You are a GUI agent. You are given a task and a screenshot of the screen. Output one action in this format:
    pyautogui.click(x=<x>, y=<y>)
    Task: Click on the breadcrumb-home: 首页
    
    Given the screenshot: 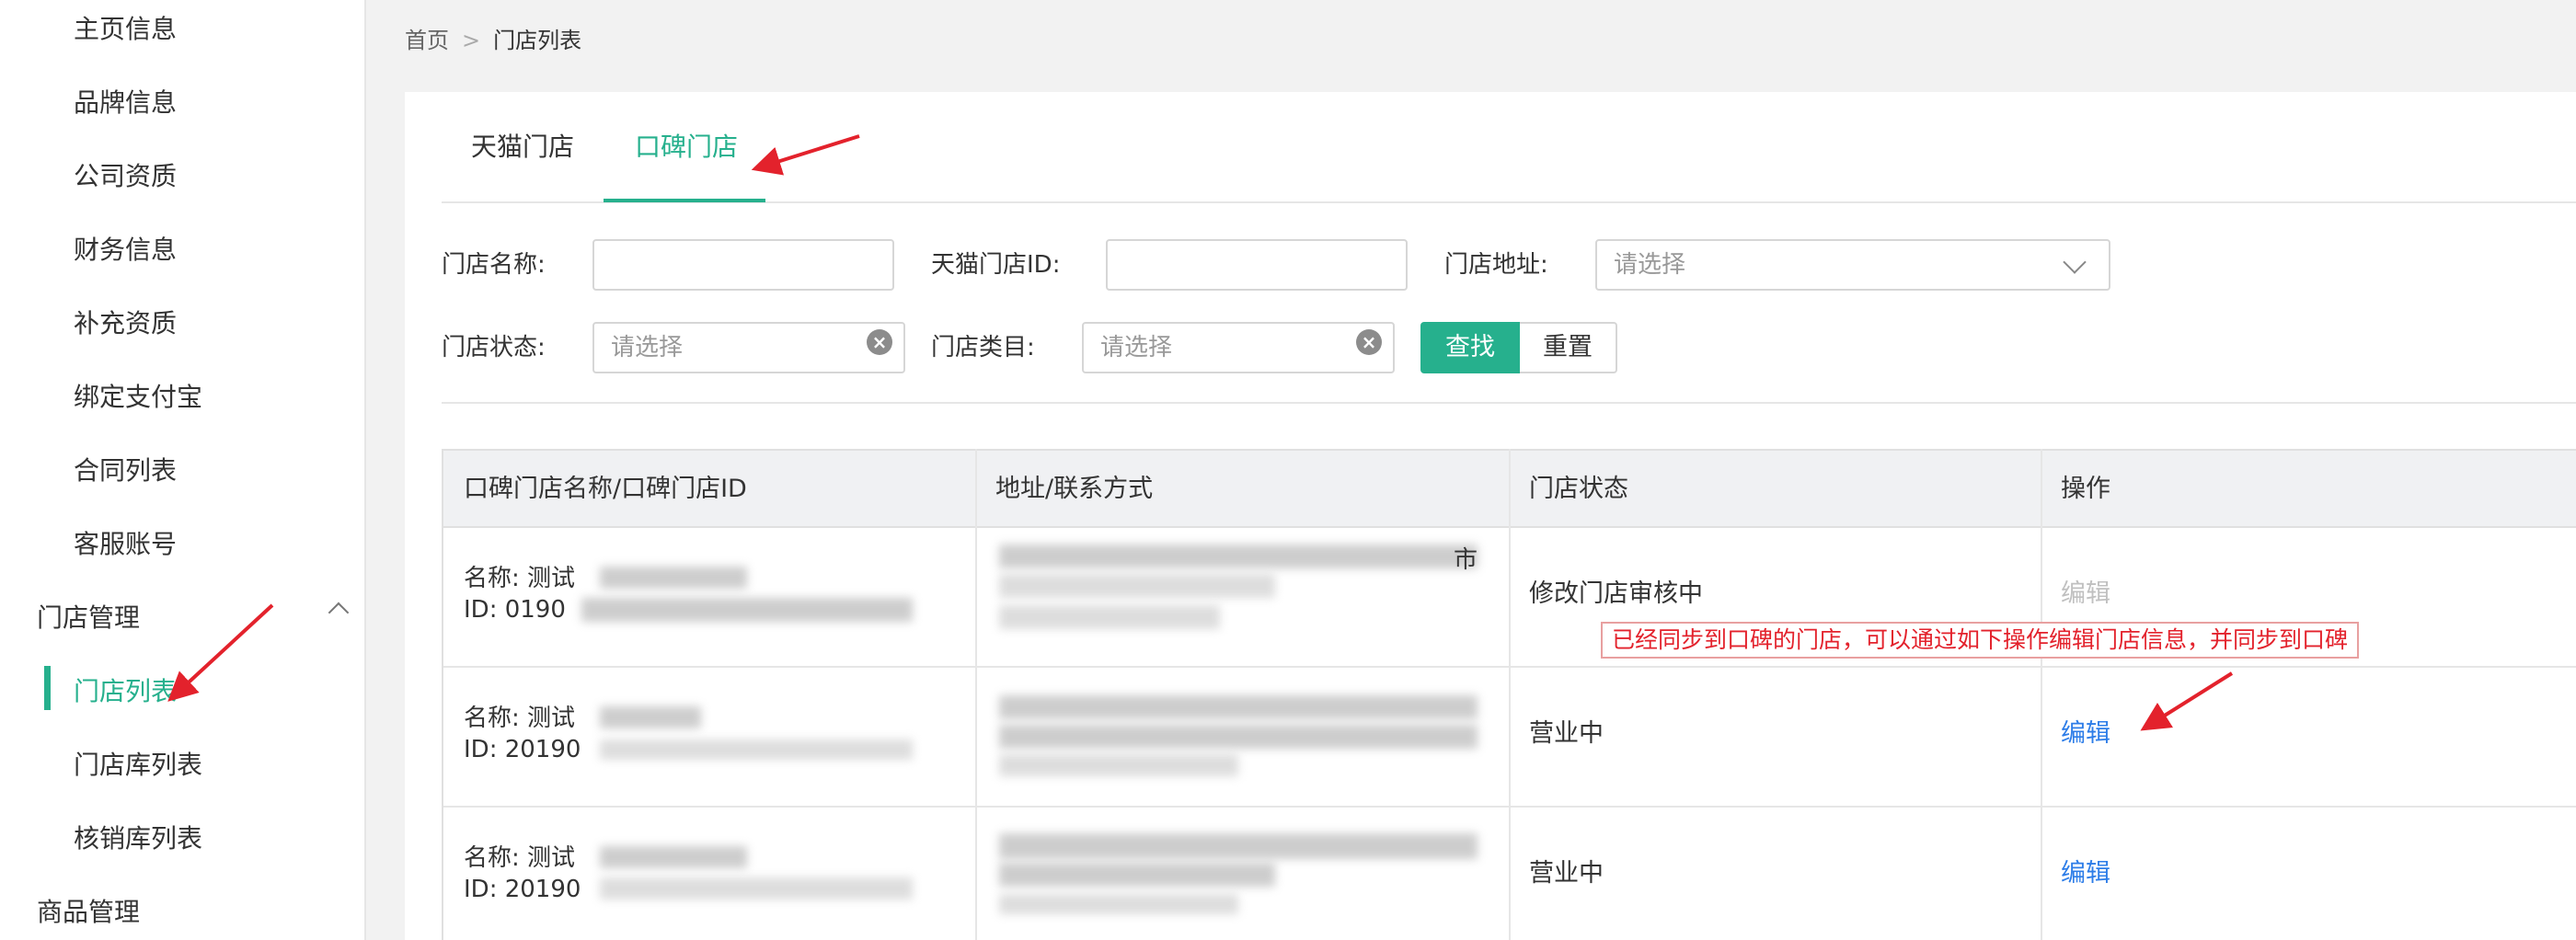 What is the action you would take?
    pyautogui.click(x=427, y=40)
    